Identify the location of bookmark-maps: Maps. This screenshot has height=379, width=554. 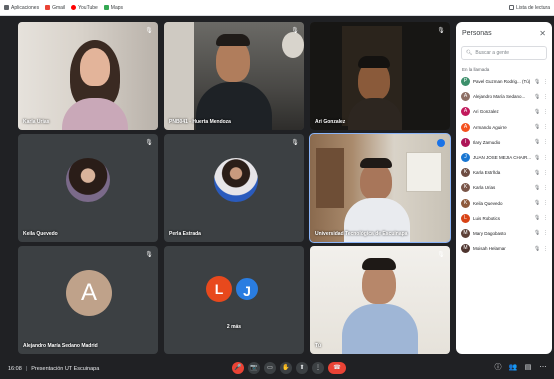
(113, 8).